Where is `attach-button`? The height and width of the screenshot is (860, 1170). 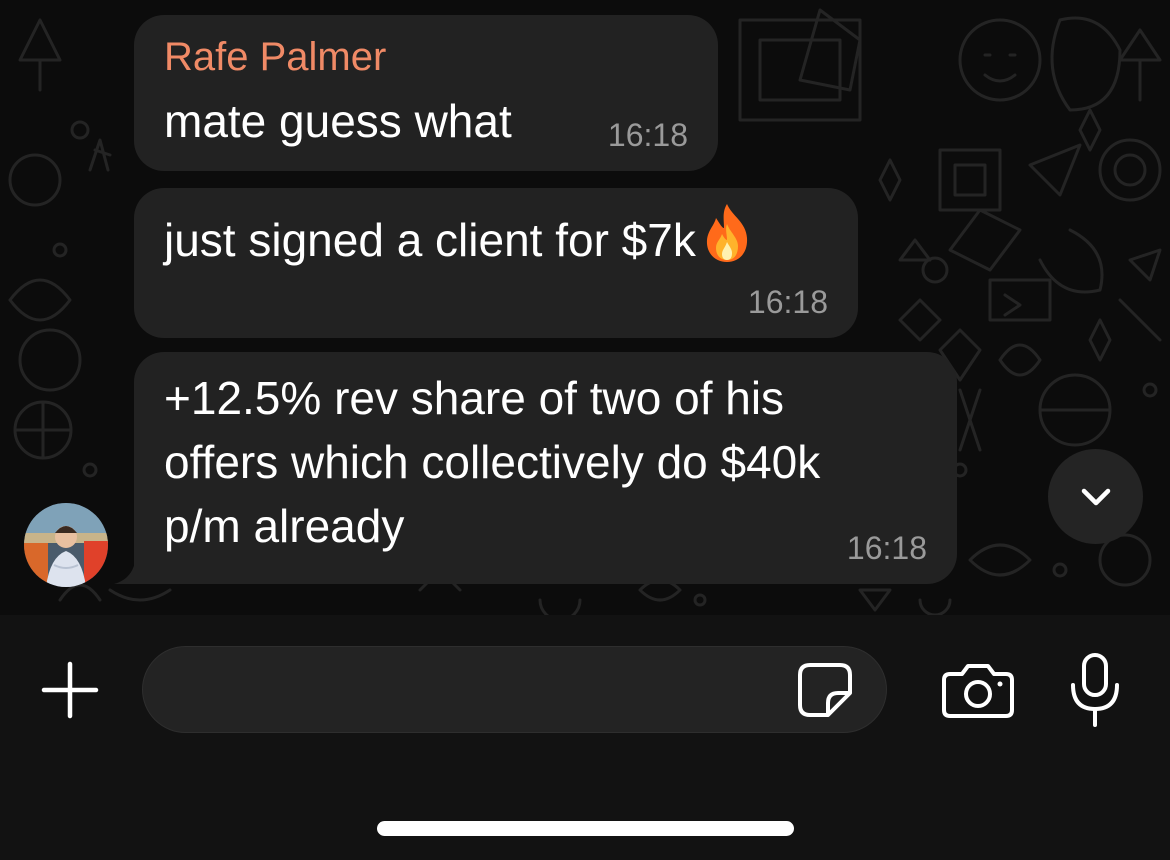
attach-button is located at coordinates (70, 690).